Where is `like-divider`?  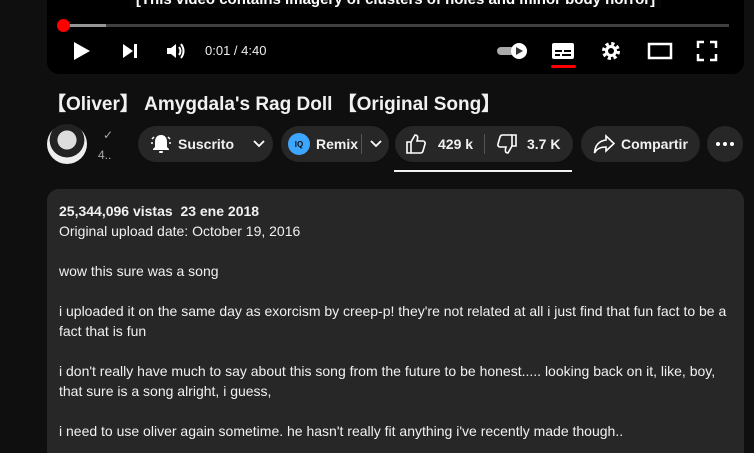
like-divider is located at coordinates (484, 144).